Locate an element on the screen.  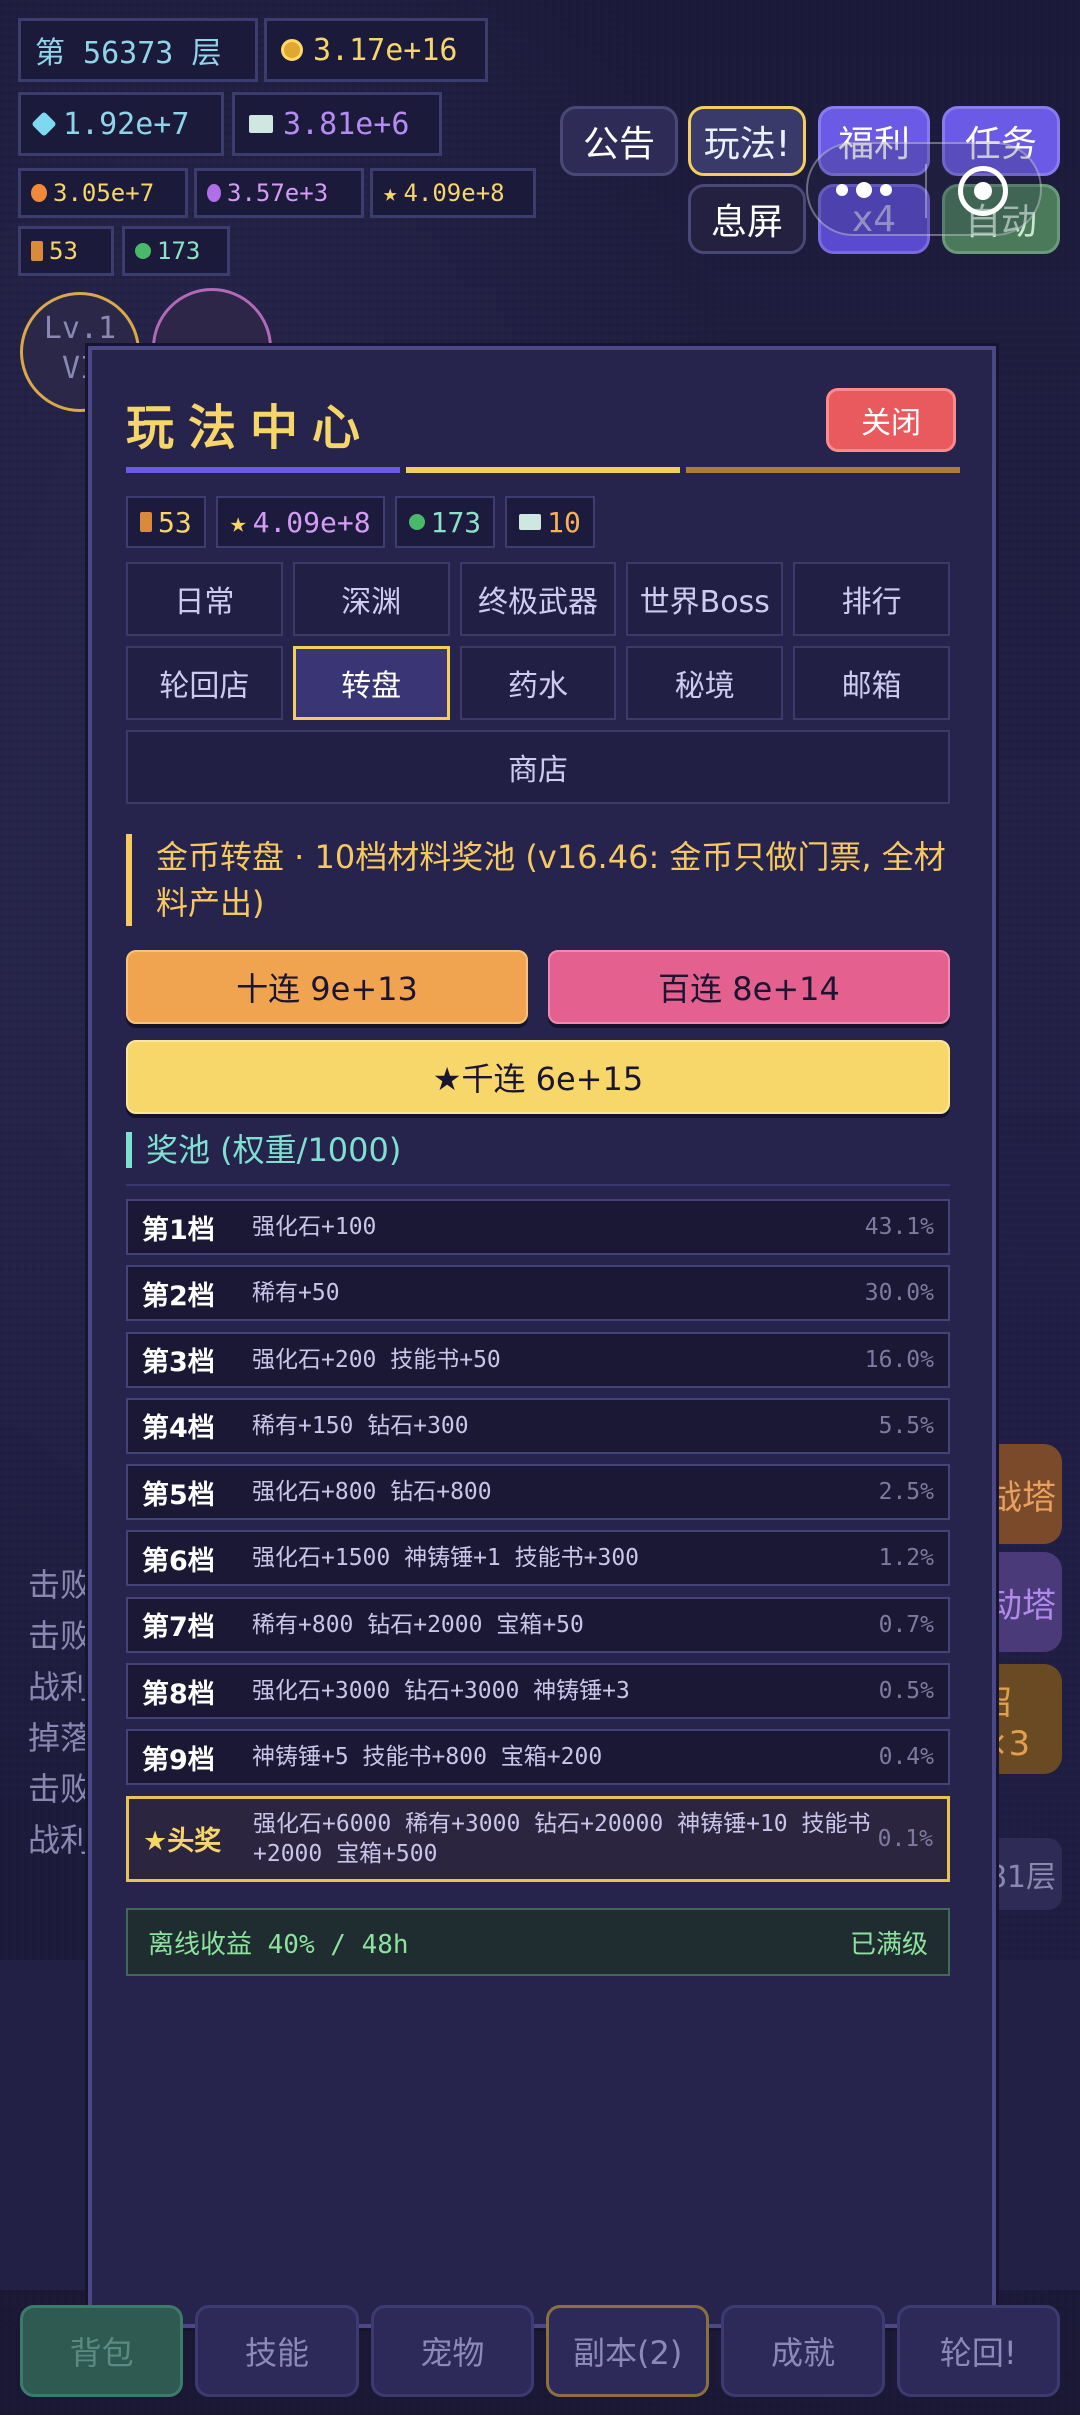
pool-reward: 强化石+3000 钻石+3000 神铸锤+3 is located at coordinates (441, 1691).